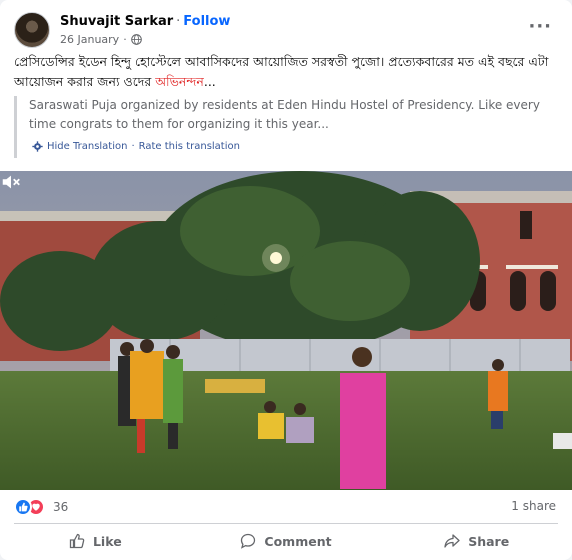 The width and height of the screenshot is (572, 560). I want to click on post-header: Shuvajit Sarkar · Follow 26 January · ···, so click(286, 32).